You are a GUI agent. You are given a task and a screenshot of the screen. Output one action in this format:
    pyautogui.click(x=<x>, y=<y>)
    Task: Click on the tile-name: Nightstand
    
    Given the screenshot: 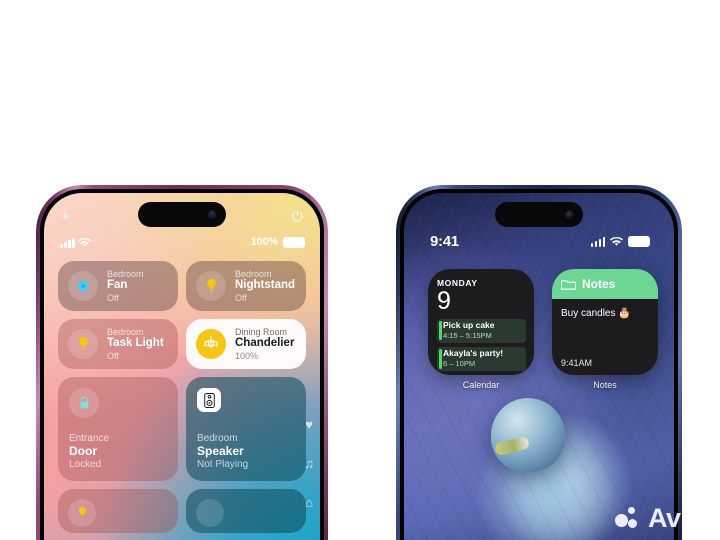 What is the action you would take?
    pyautogui.click(x=265, y=285)
    